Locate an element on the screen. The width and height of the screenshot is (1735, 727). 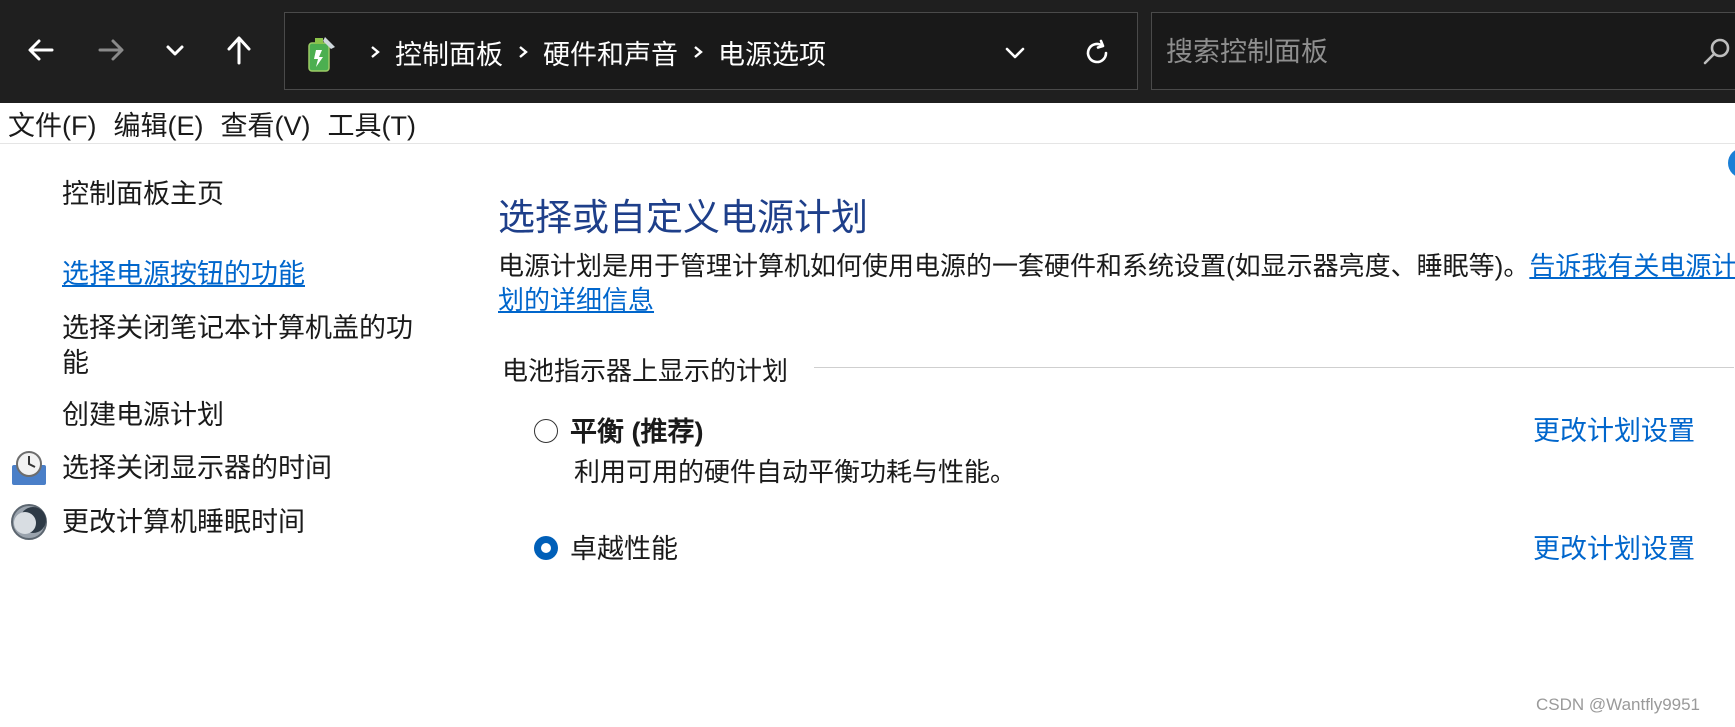
back-button is located at coordinates (41, 50).